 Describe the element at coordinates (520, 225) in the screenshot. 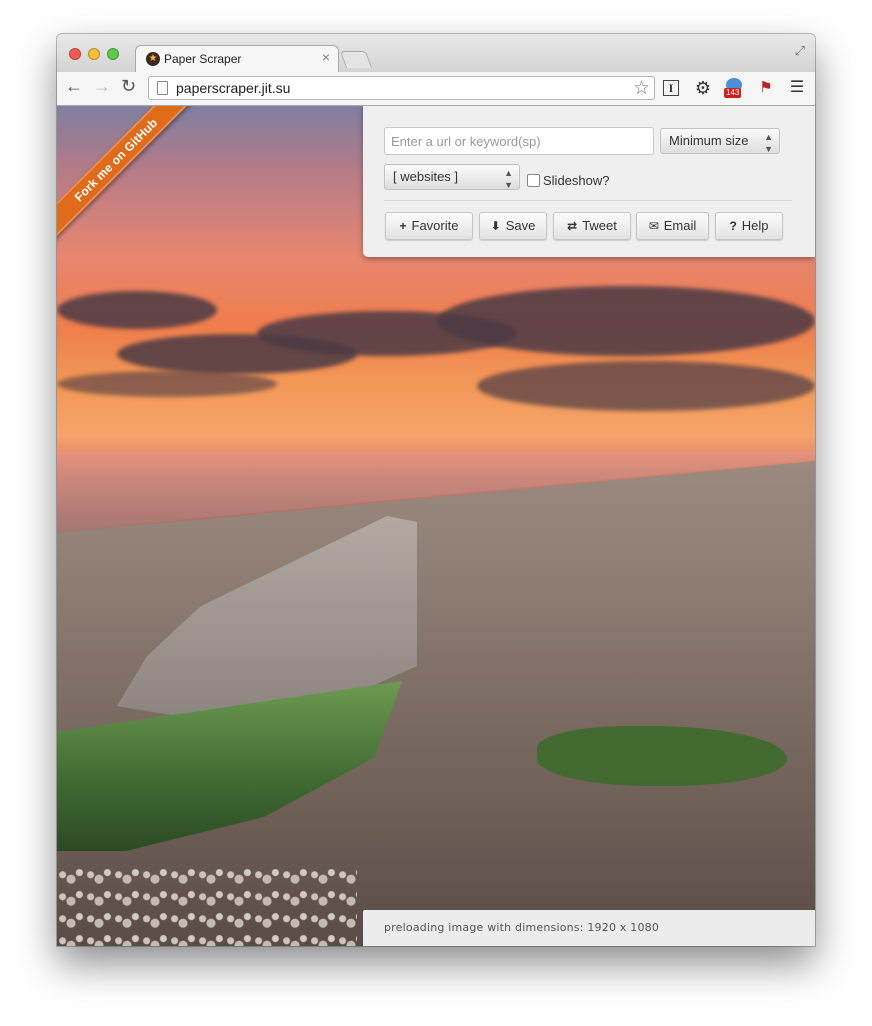

I see `save-button-label: Save` at that location.